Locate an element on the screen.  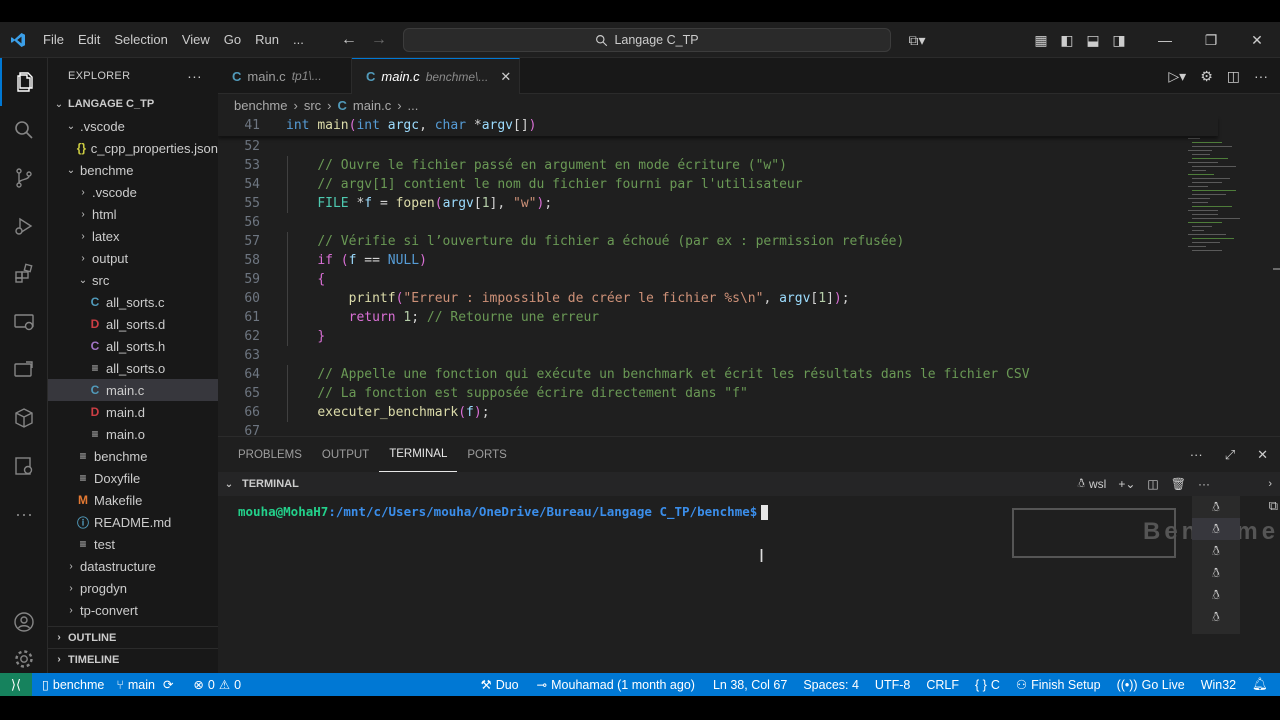
remote-explorer-icon is located at coordinates (24, 322).